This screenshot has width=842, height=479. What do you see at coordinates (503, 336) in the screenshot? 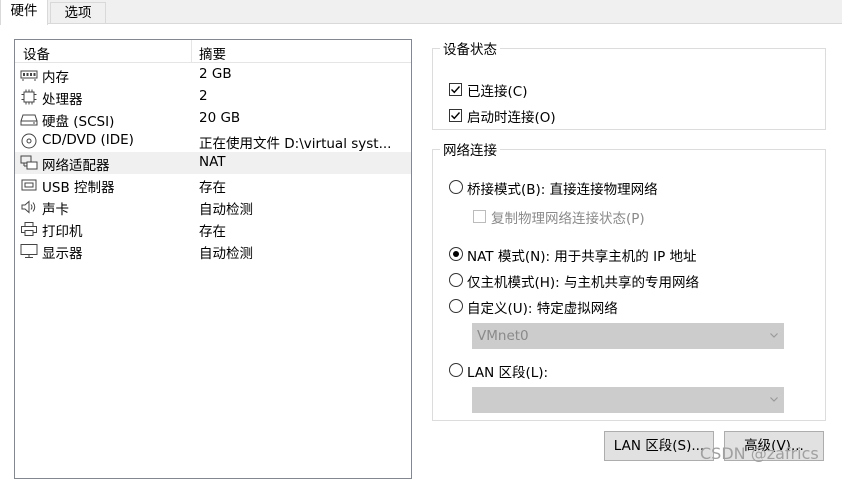
I see `custom-network-value: VMnet0` at bounding box center [503, 336].